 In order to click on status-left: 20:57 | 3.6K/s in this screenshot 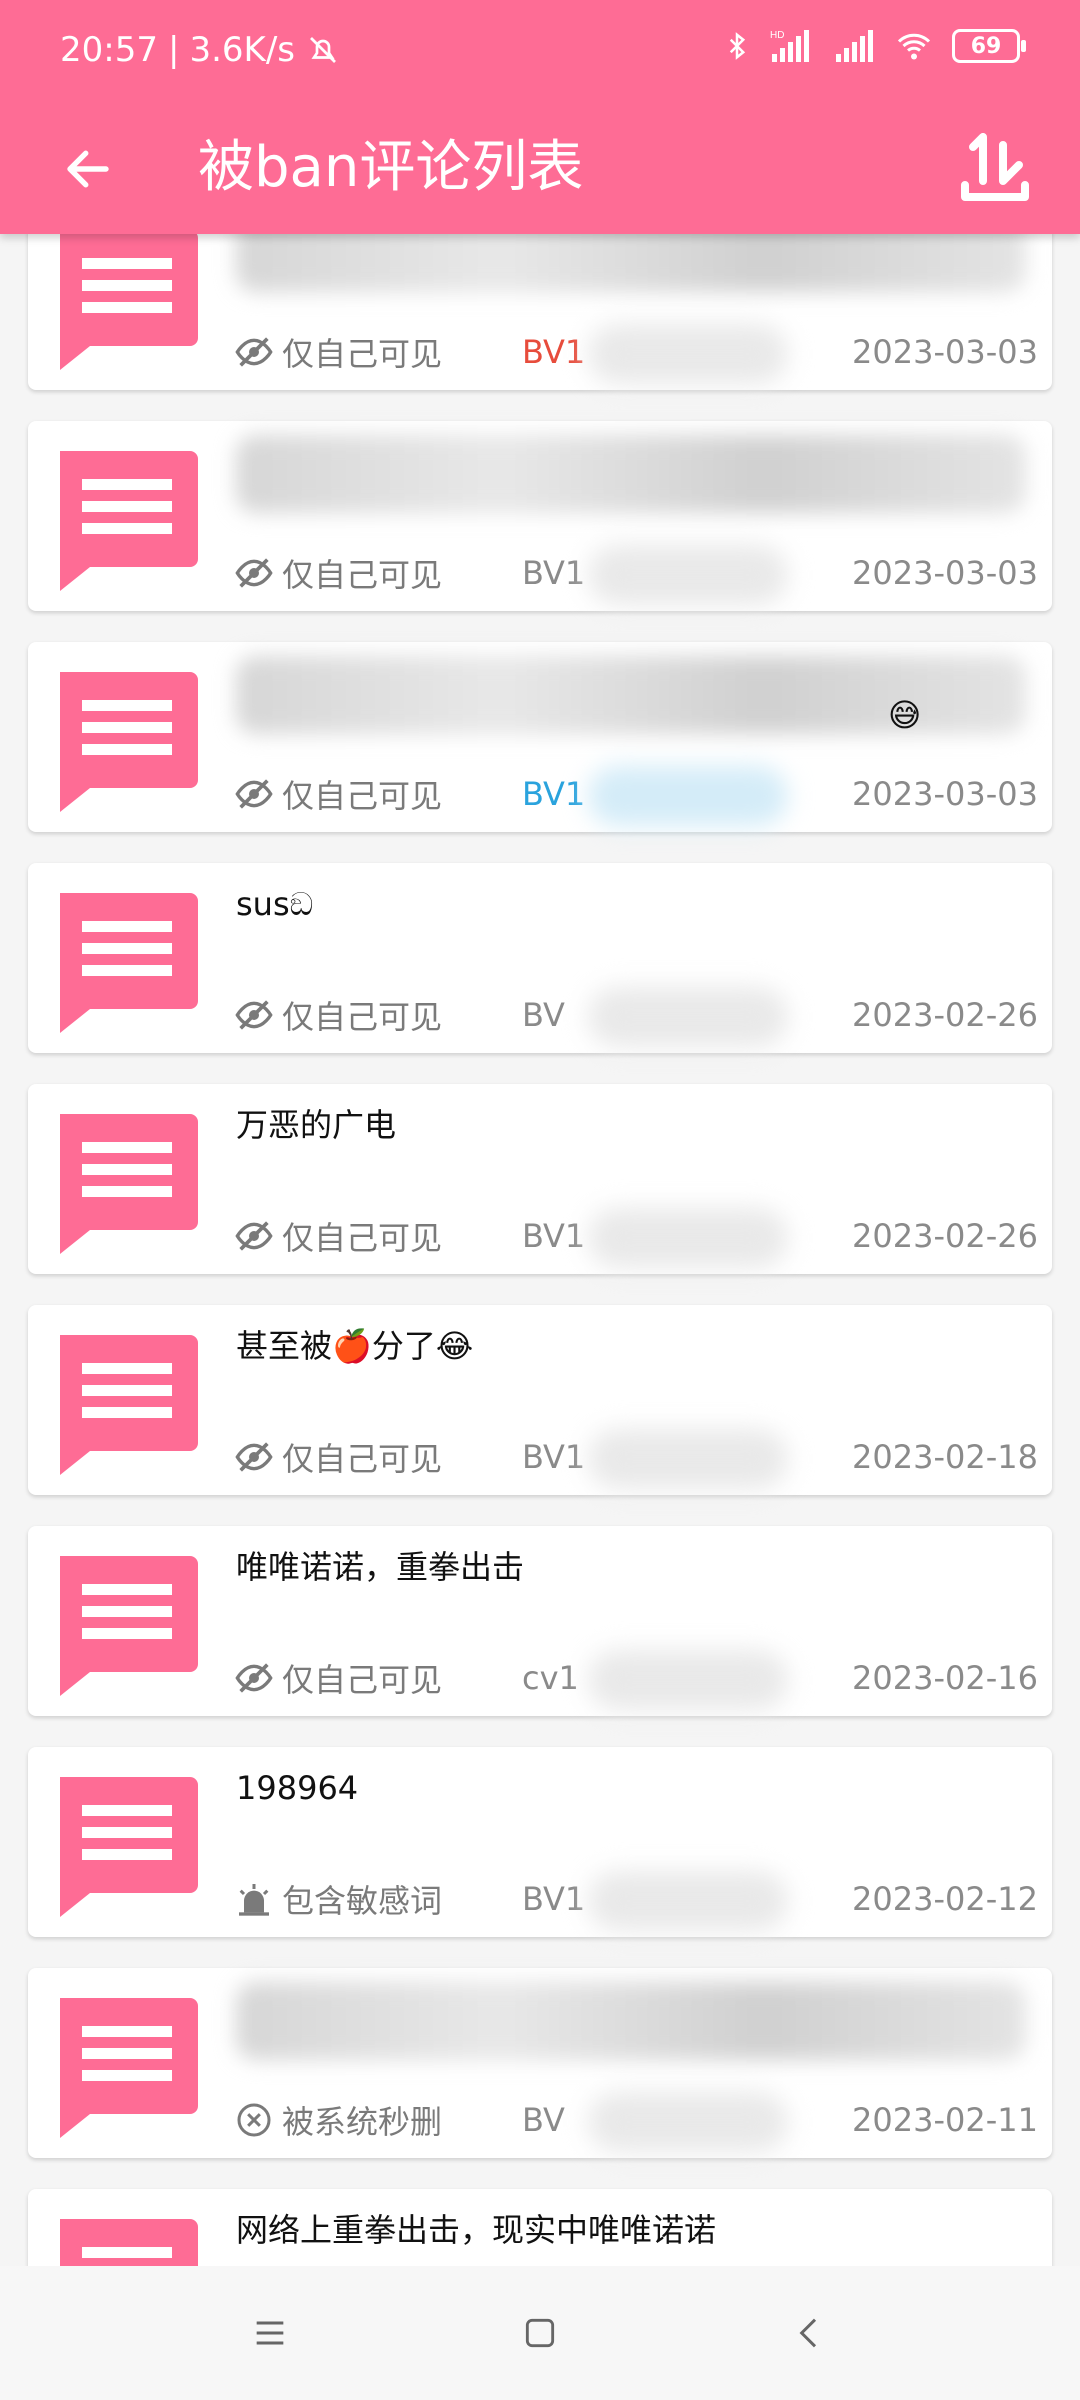, I will do `click(200, 50)`.